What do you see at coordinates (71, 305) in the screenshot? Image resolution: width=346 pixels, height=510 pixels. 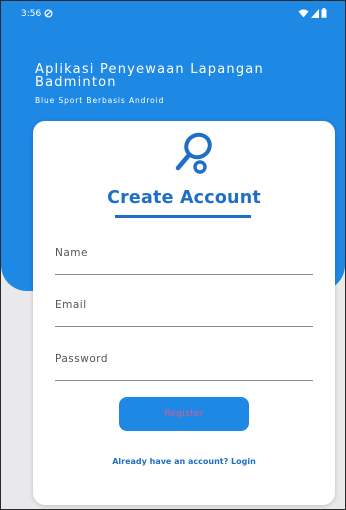 I see `email-field-hint: Email` at bounding box center [71, 305].